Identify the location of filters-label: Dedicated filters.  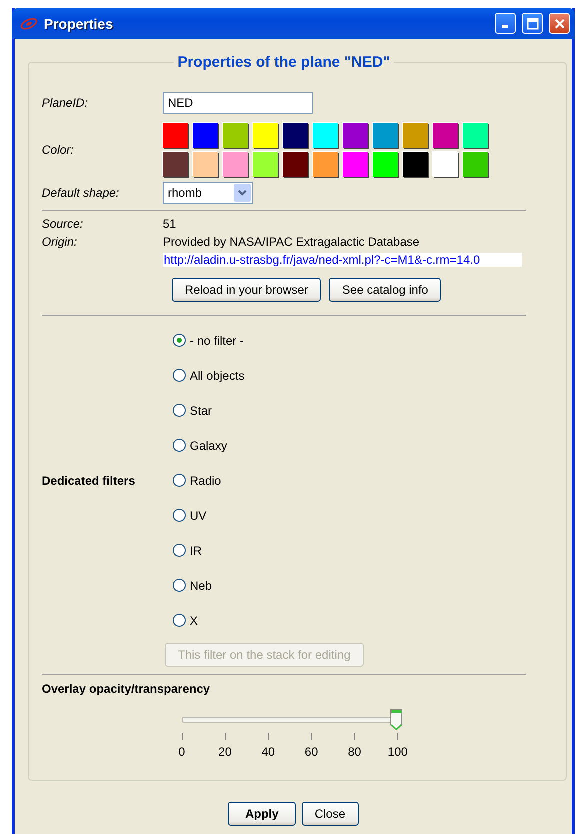
(89, 481).